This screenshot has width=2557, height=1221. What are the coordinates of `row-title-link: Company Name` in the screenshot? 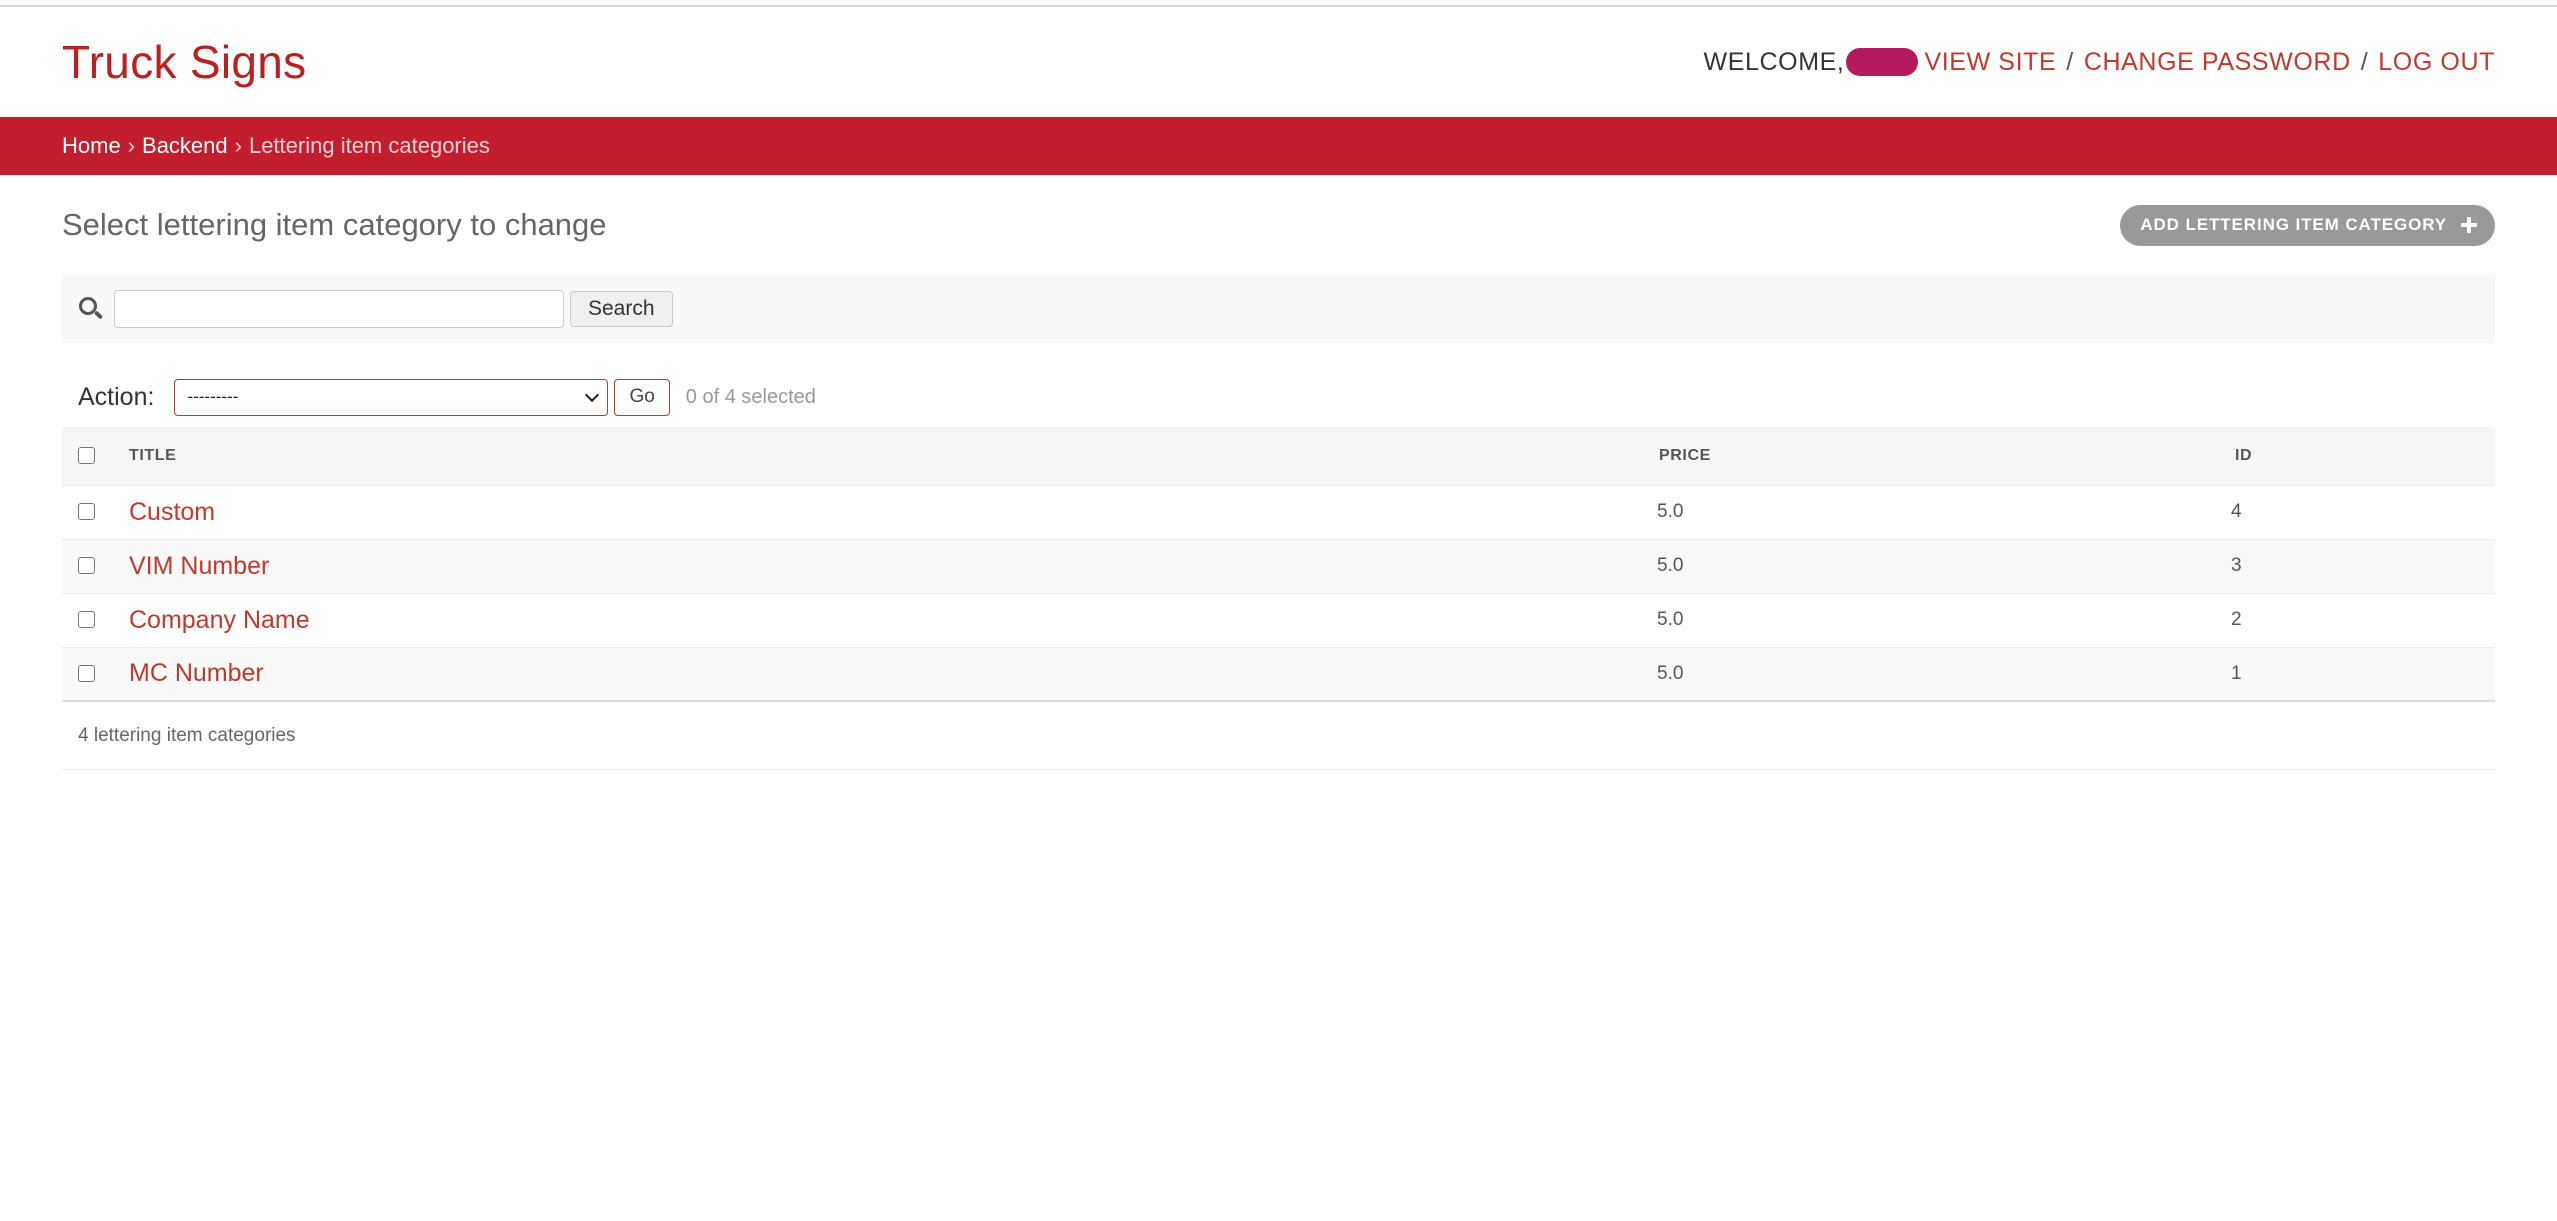 It's located at (219, 620).